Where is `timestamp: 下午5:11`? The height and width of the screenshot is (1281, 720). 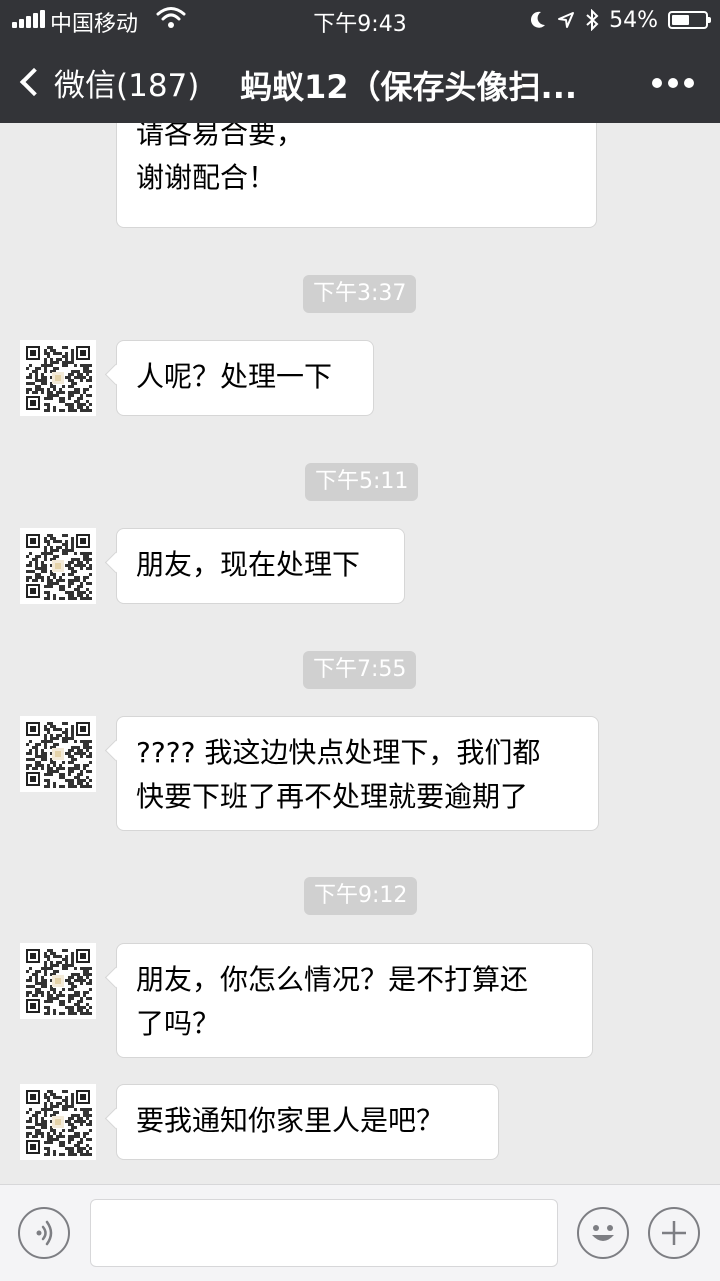 timestamp: 下午5:11 is located at coordinates (362, 482).